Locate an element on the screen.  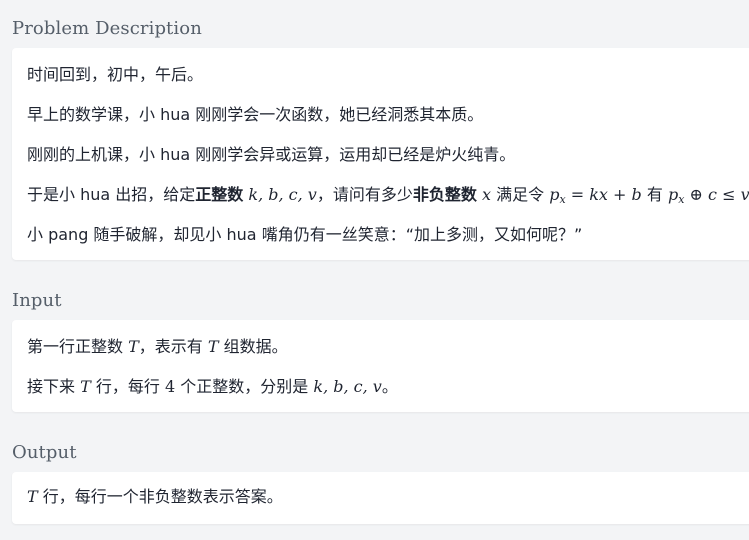
input-line-1-text-3: 组数据。 is located at coordinates (255, 346).